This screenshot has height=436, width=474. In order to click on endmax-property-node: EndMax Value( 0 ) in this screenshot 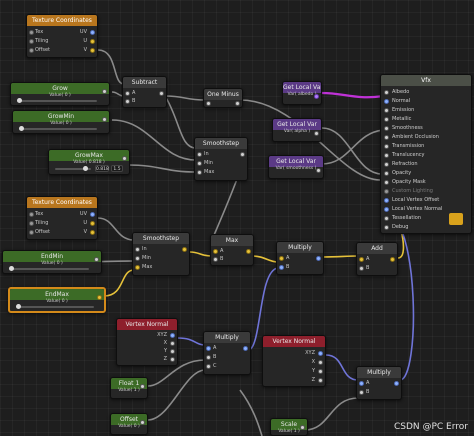, I will do `click(57, 300)`.